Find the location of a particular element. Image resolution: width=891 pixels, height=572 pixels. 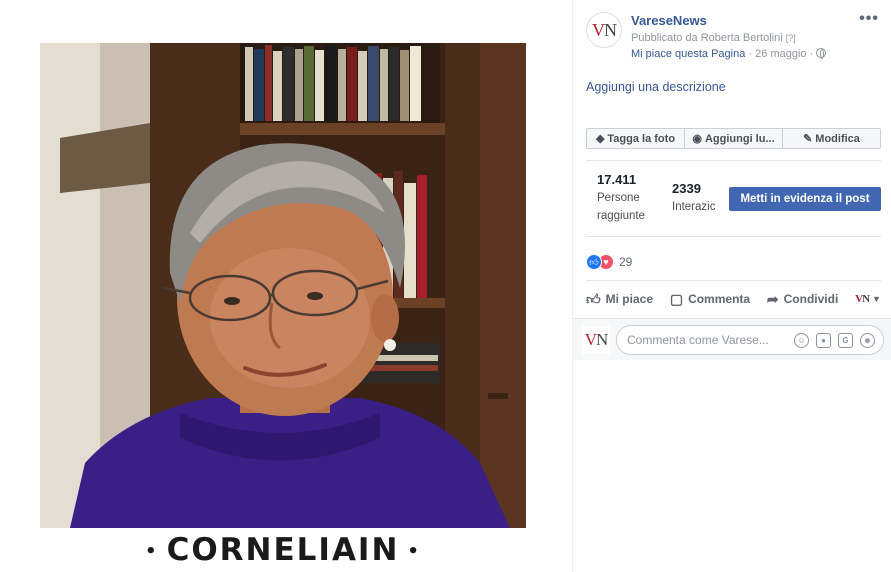

add-description-link: Aggiungi una descrizione is located at coordinates (656, 87).